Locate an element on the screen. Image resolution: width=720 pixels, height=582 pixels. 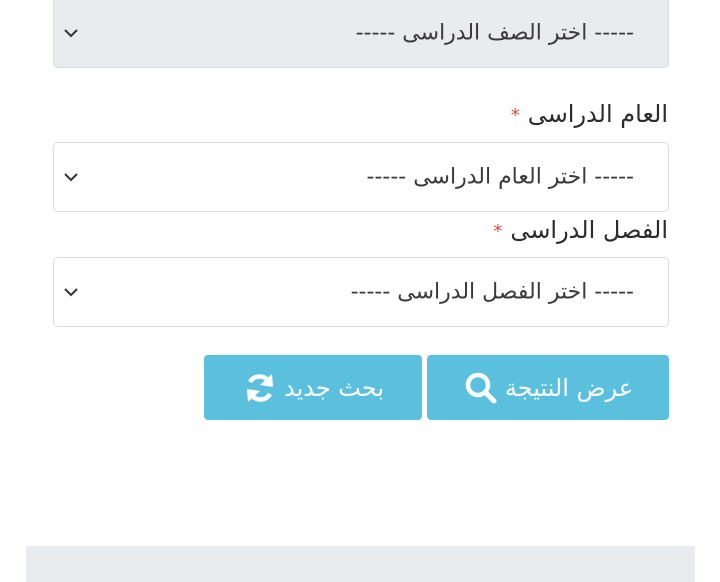
grade-select-placeholder: ----- اختر الصف الدراسى ----- is located at coordinates (494, 33).